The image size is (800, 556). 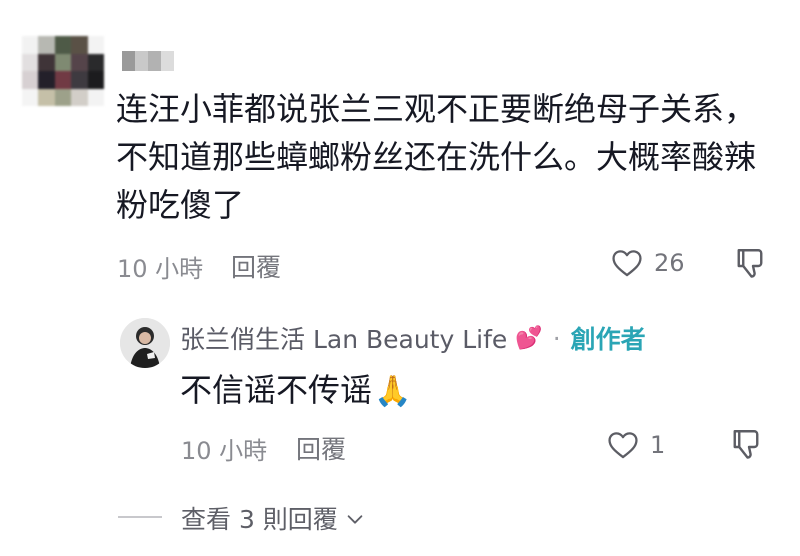 I want to click on reply-like-count: 1, so click(x=658, y=445).